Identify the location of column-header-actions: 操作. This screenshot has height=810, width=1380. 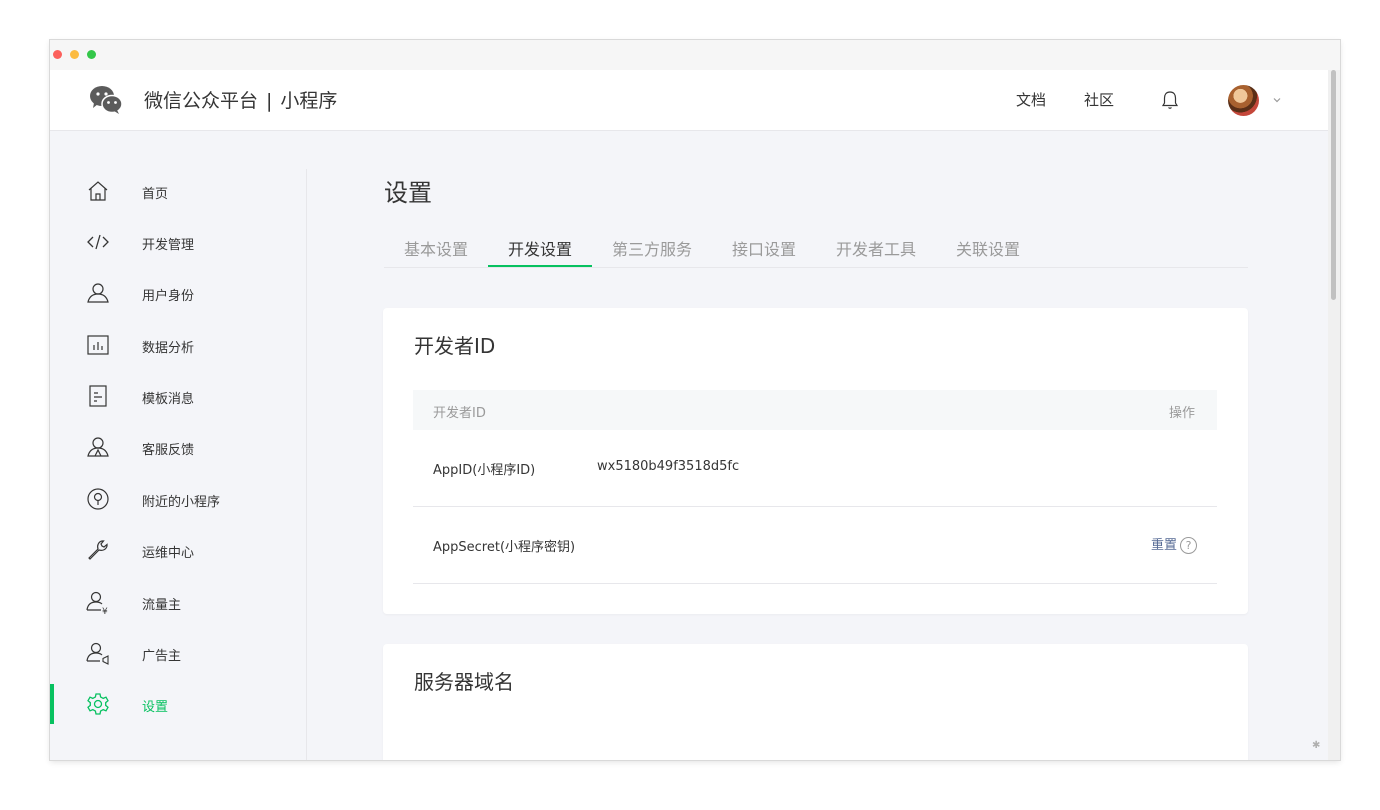
(1181, 413).